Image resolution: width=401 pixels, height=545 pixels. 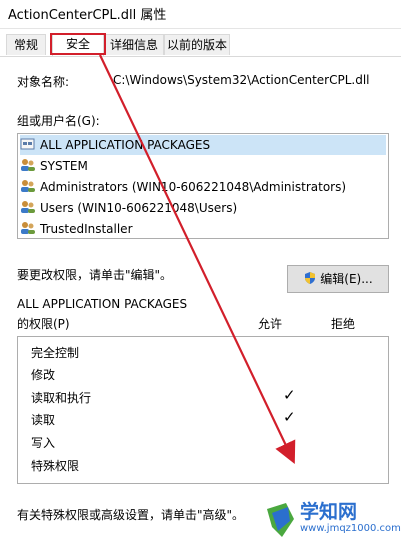 What do you see at coordinates (55, 466) in the screenshot?
I see `permission-name: 特殊权限` at bounding box center [55, 466].